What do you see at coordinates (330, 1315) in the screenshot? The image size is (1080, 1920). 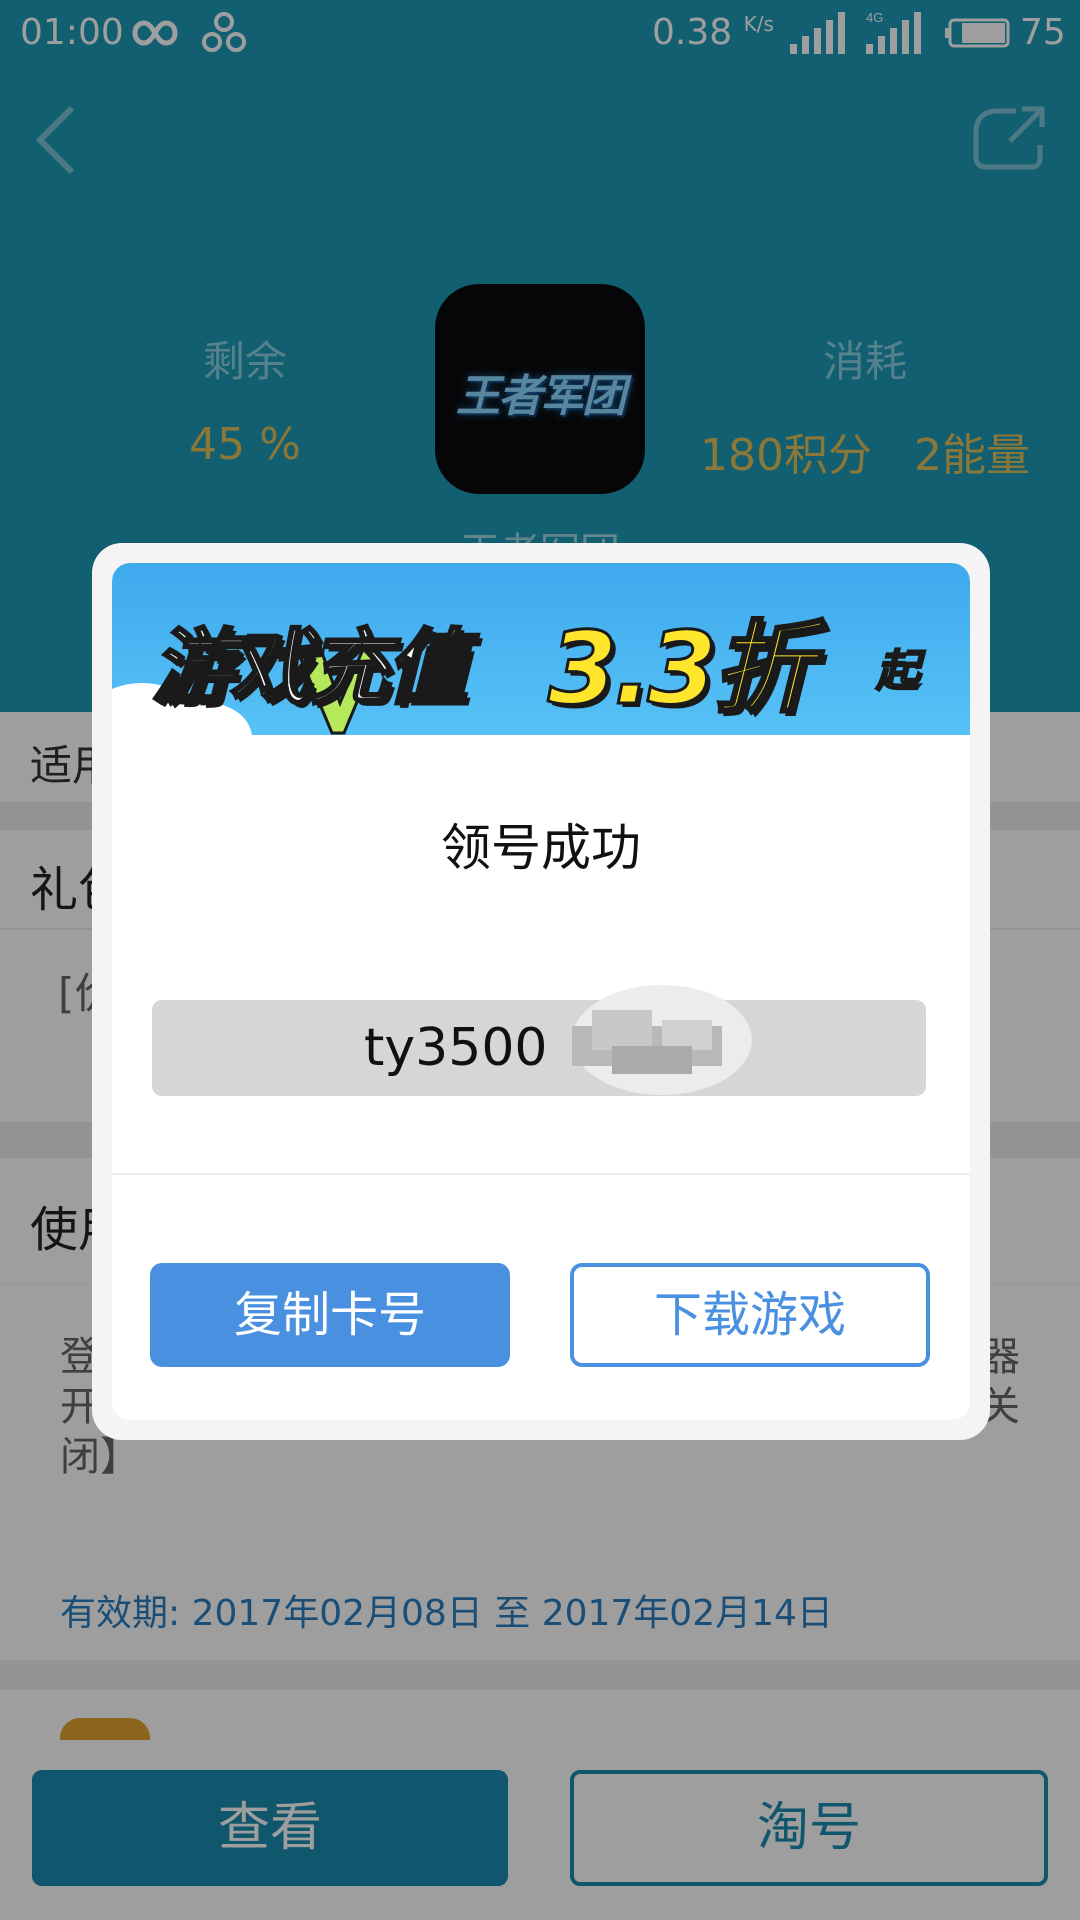 I see `copy-code-button: 复制卡号` at bounding box center [330, 1315].